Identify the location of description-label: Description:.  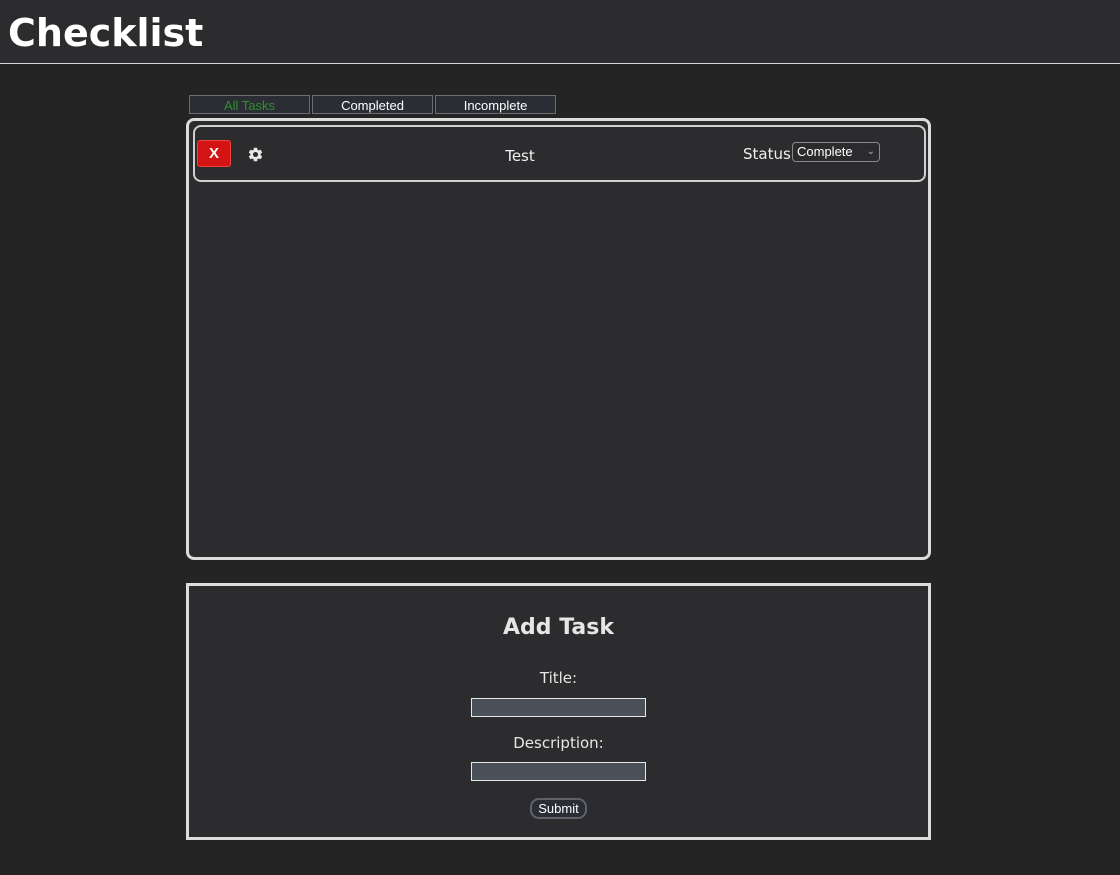
(558, 743).